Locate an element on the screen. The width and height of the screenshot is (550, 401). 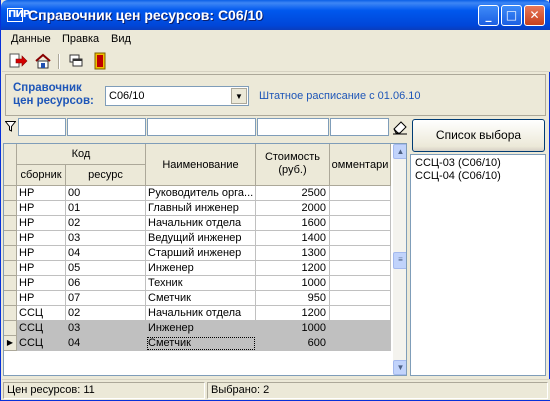
resource-cell: 01 is located at coordinates (106, 208).